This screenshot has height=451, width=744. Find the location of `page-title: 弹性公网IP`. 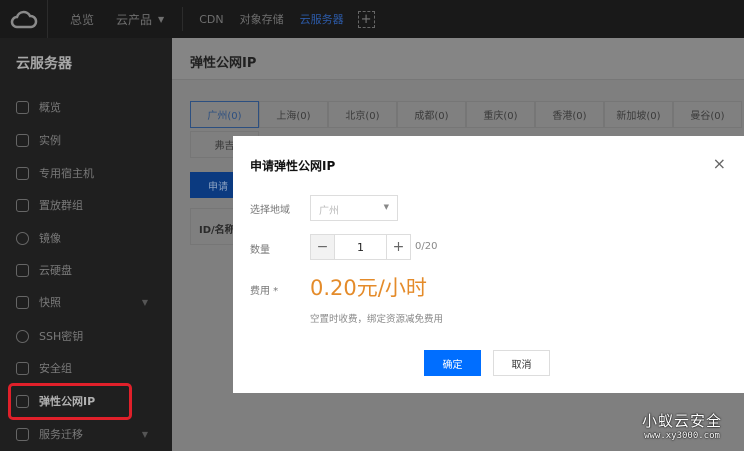

page-title: 弹性公网IP is located at coordinates (223, 63).